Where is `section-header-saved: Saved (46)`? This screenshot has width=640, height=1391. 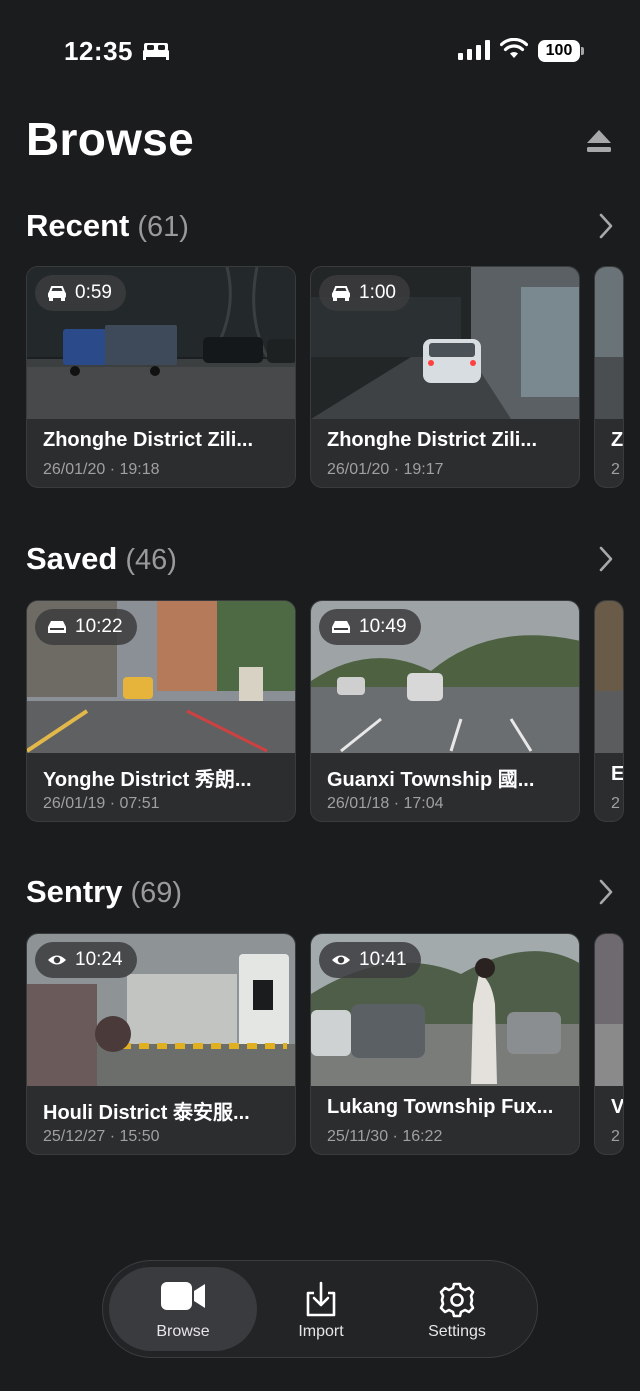
section-header-saved: Saved (46) is located at coordinates (321, 561).